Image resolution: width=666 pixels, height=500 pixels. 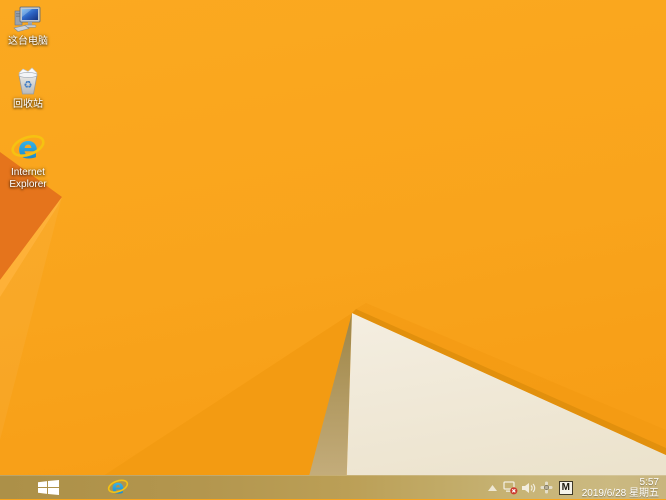 I want to click on show-hidden-icons-button, so click(x=493, y=488).